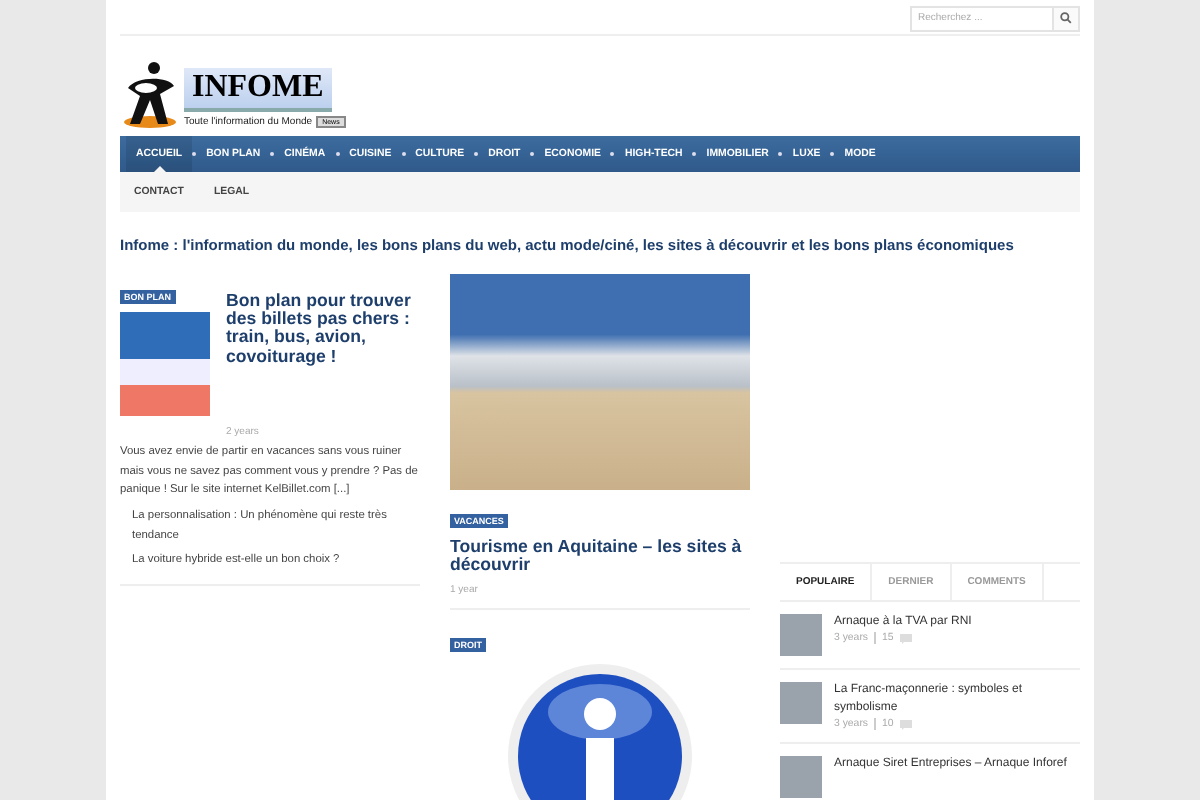 The image size is (1200, 800). Describe the element at coordinates (165, 364) in the screenshot. I see `screenshot-thumbnail` at that location.